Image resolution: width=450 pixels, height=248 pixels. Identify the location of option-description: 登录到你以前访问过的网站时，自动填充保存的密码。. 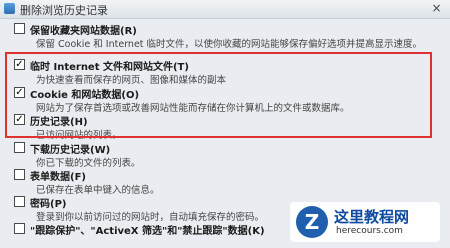
(150, 217).